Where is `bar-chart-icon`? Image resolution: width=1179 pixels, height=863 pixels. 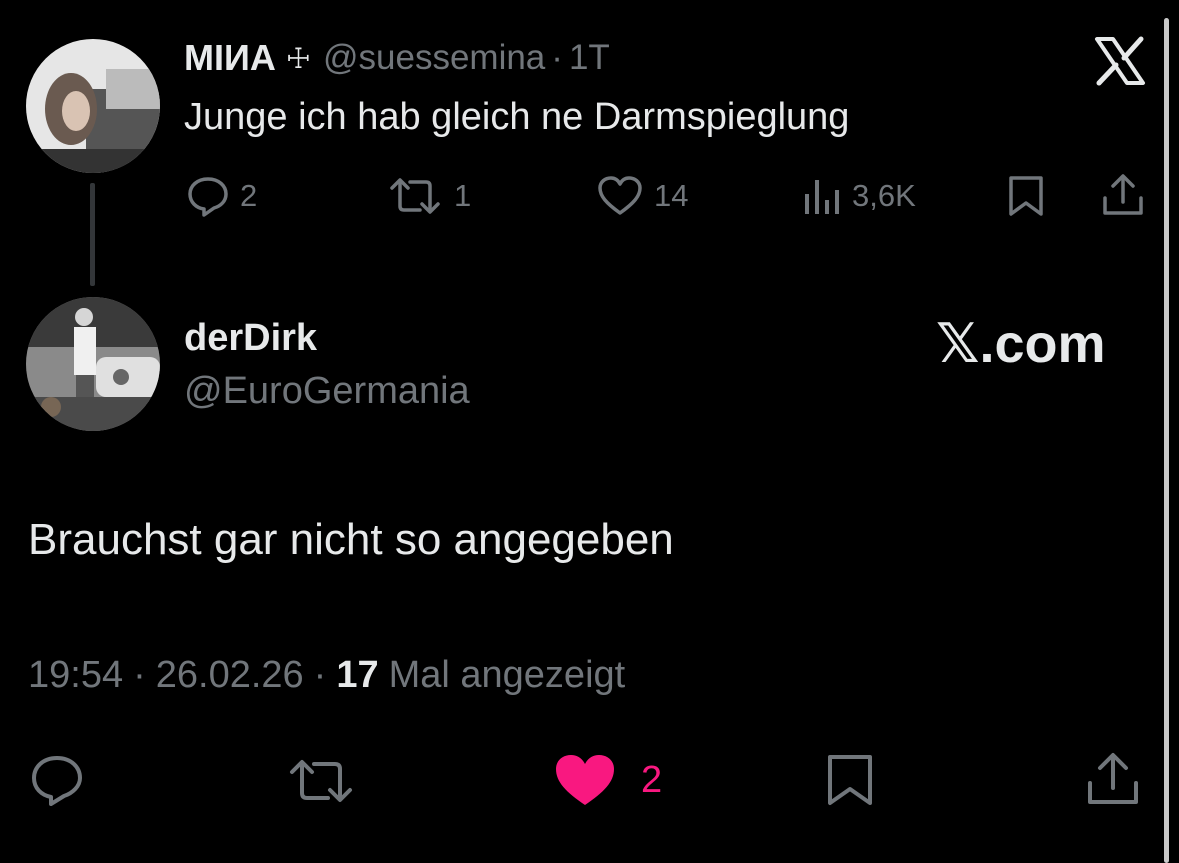 bar-chart-icon is located at coordinates (822, 196).